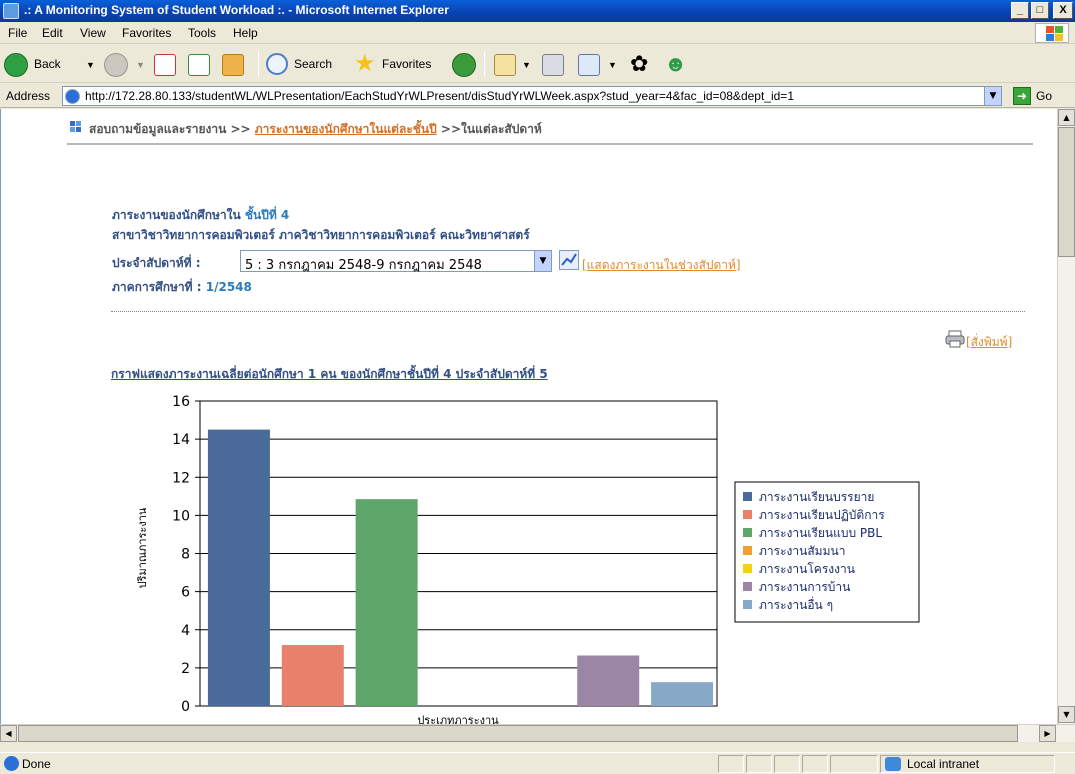 This screenshot has height=774, width=1075. What do you see at coordinates (157, 287) in the screenshot?
I see `semester-label: ภาคการศึกษาที่ :` at bounding box center [157, 287].